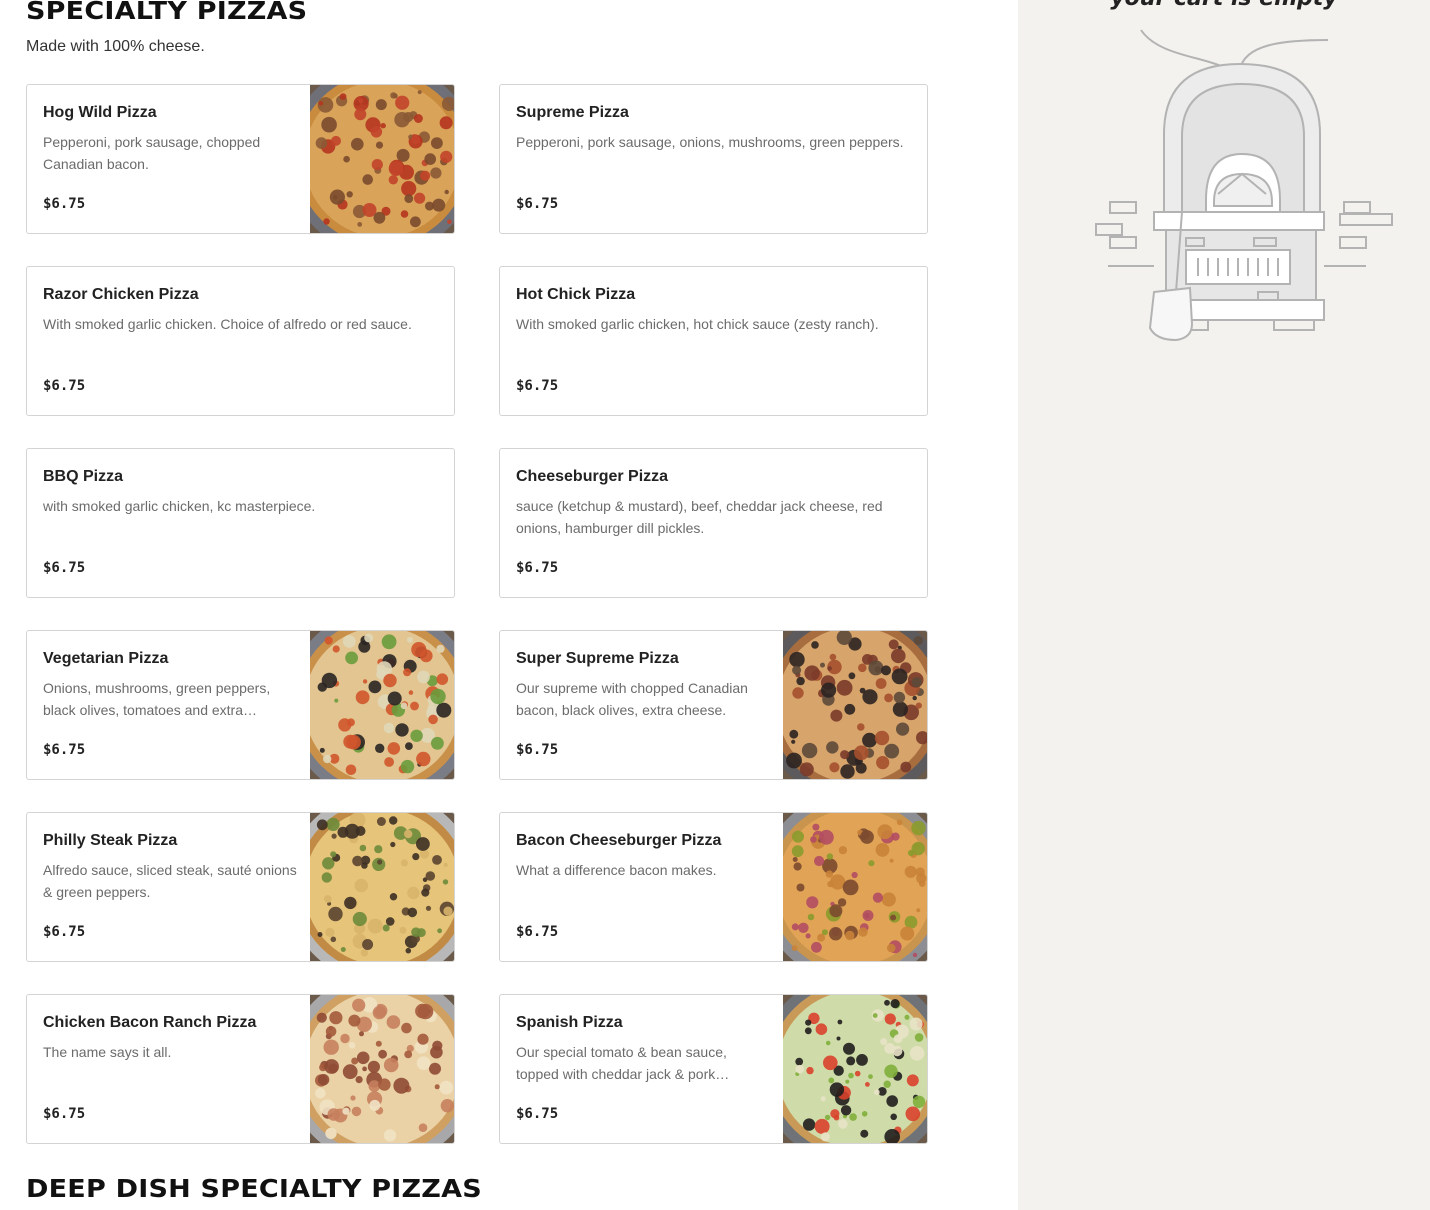 The width and height of the screenshot is (1430, 1210). What do you see at coordinates (382, 705) in the screenshot?
I see `vegetarian-pizza-photo` at bounding box center [382, 705].